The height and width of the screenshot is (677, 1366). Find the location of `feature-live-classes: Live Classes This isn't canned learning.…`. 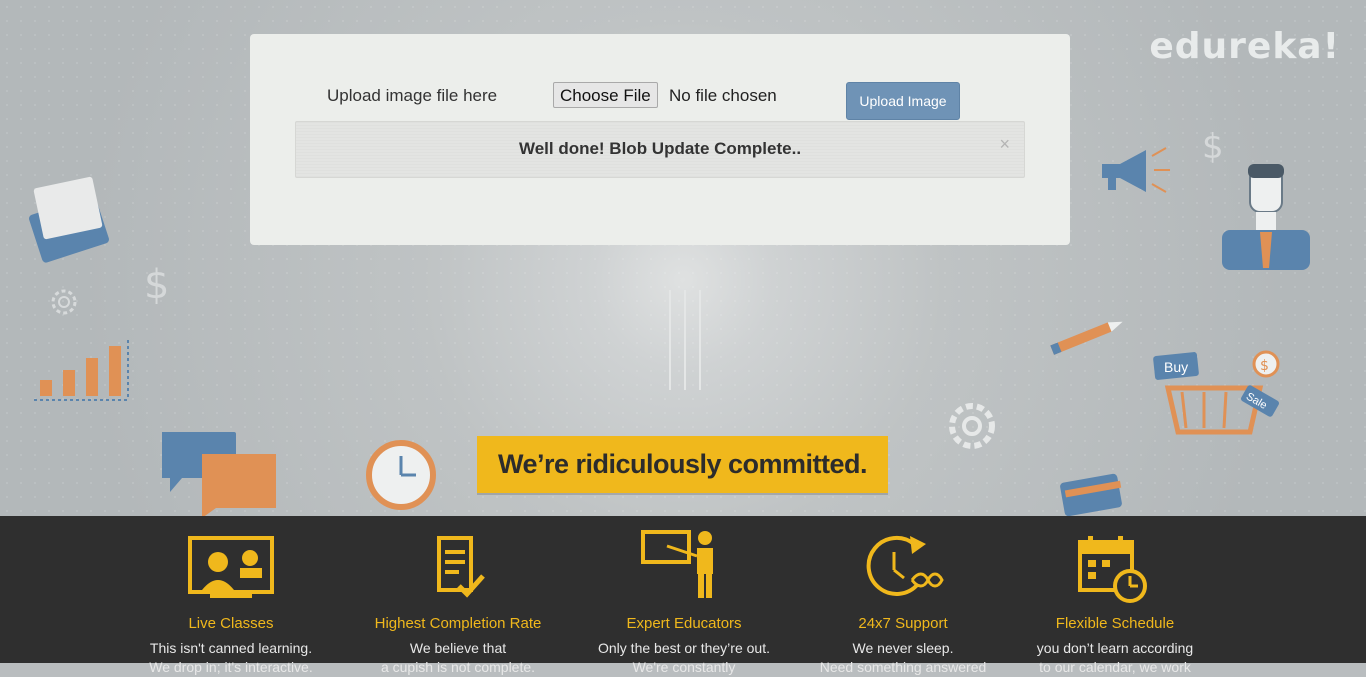

feature-live-classes: Live Classes This isn't canned learning.… is located at coordinates (231, 595).